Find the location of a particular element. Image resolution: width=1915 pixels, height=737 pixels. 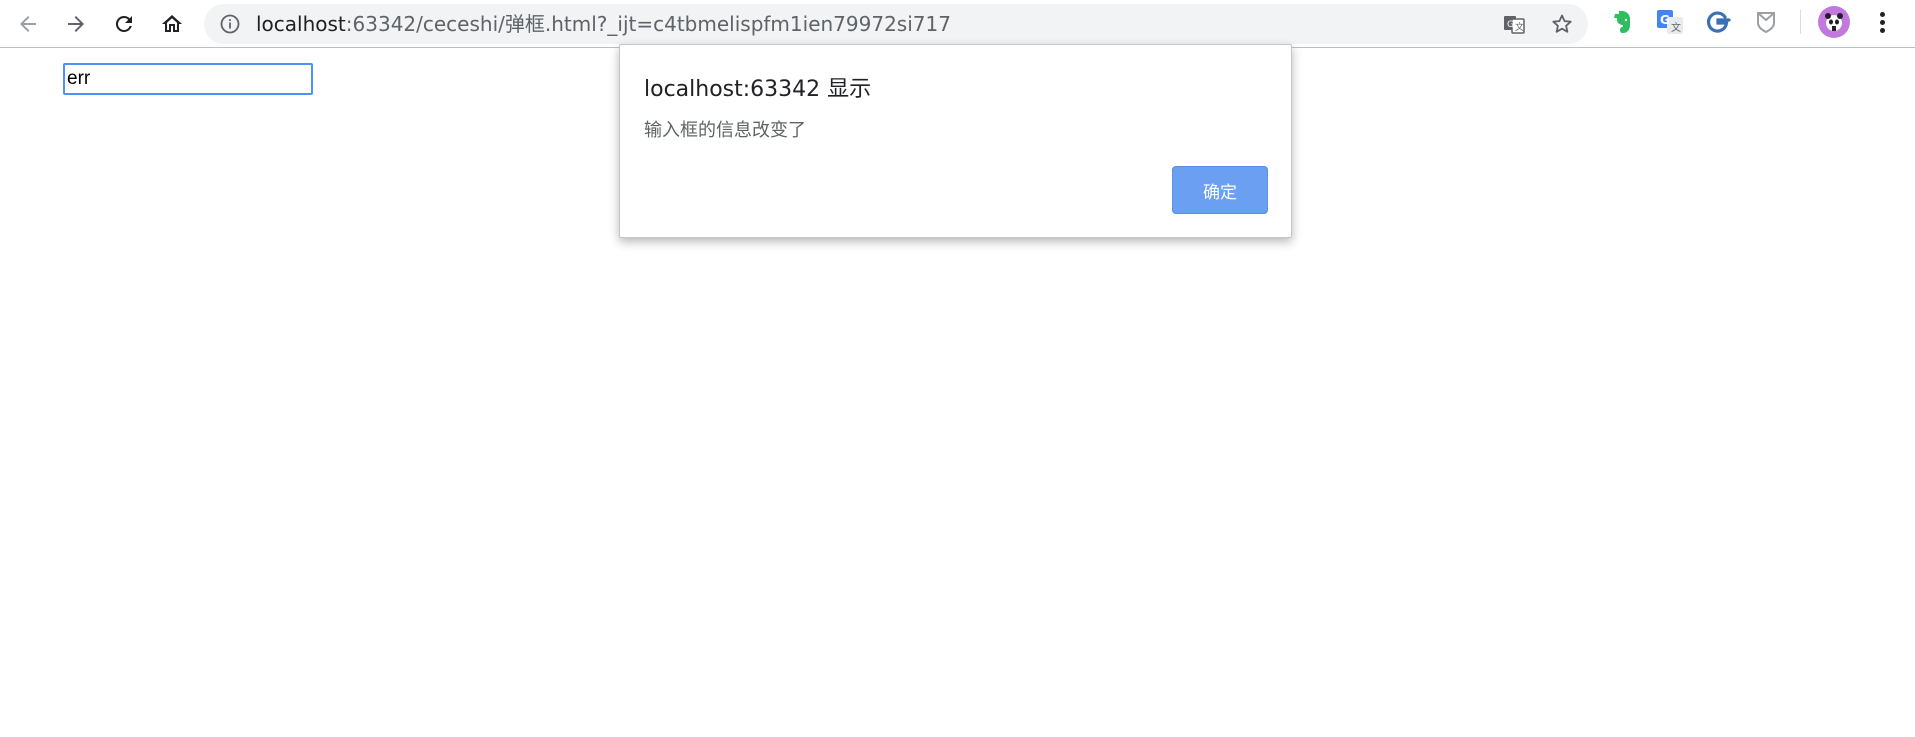

shield-extension is located at coordinates (1766, 22).